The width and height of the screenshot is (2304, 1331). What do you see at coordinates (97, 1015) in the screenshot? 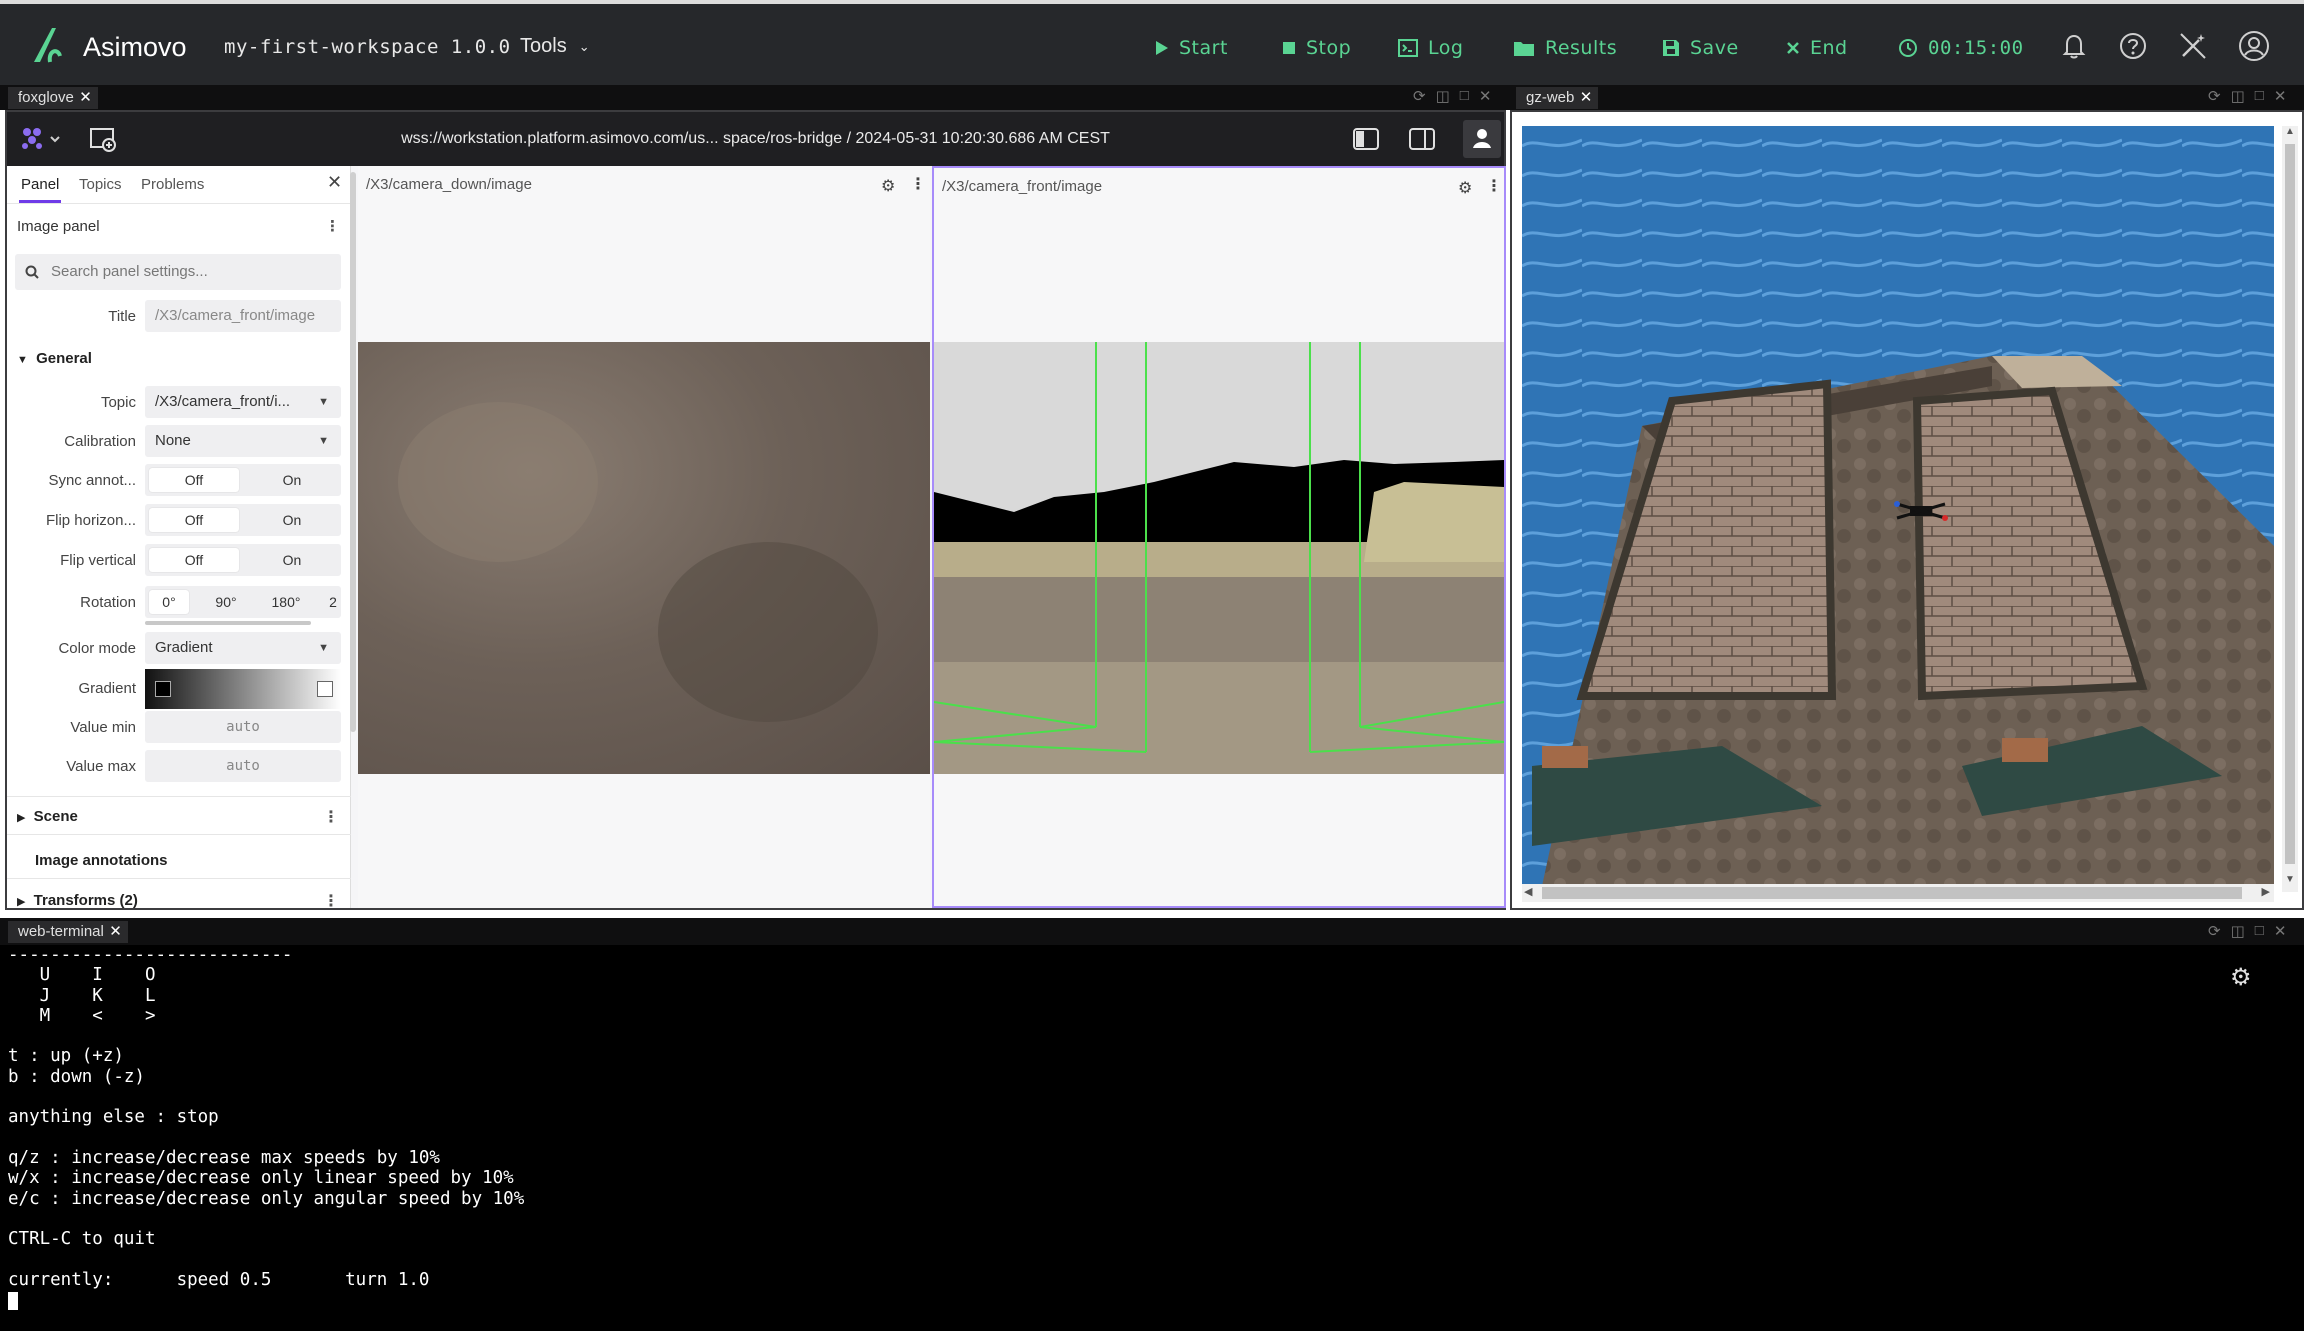
I see `terminal-line: M < >` at bounding box center [97, 1015].